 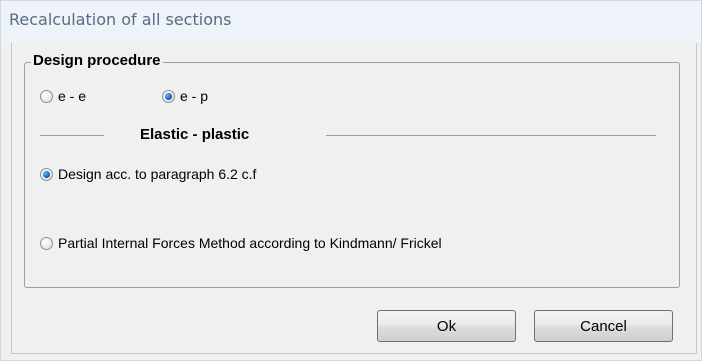 I want to click on radio-e-e-label: e - e, so click(x=72, y=96).